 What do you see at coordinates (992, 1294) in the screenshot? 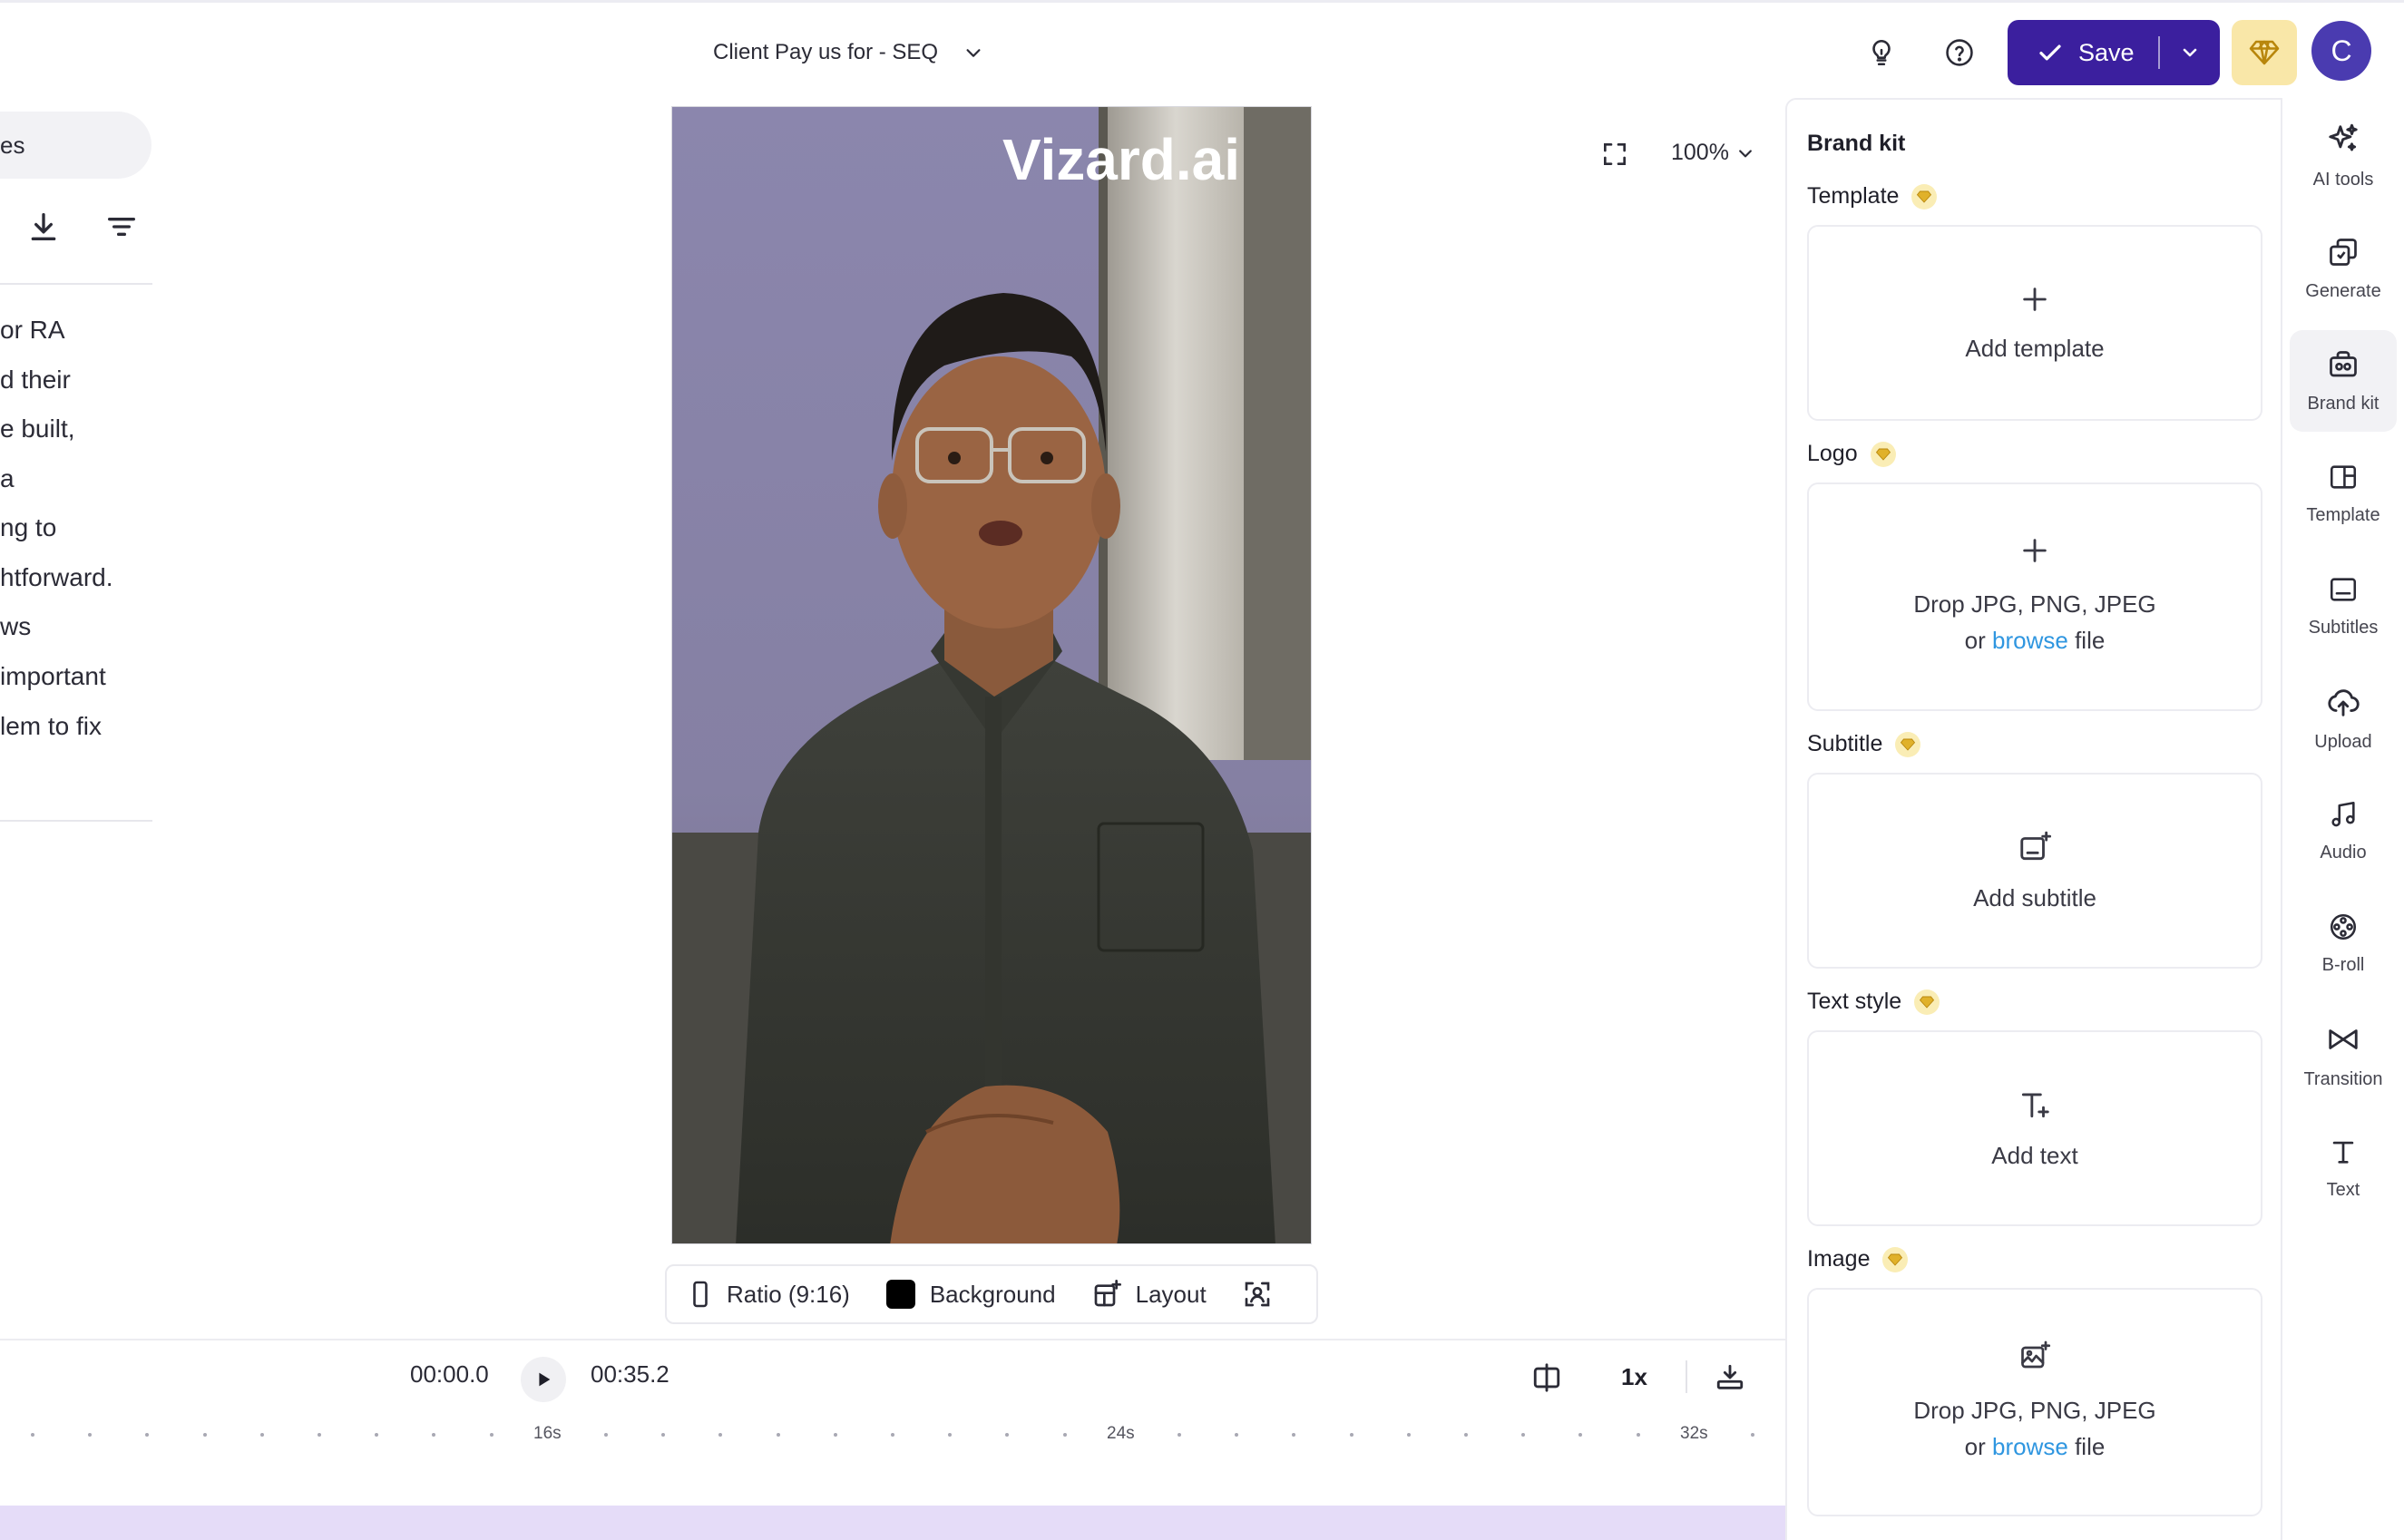
I see `background-label: Background` at bounding box center [992, 1294].